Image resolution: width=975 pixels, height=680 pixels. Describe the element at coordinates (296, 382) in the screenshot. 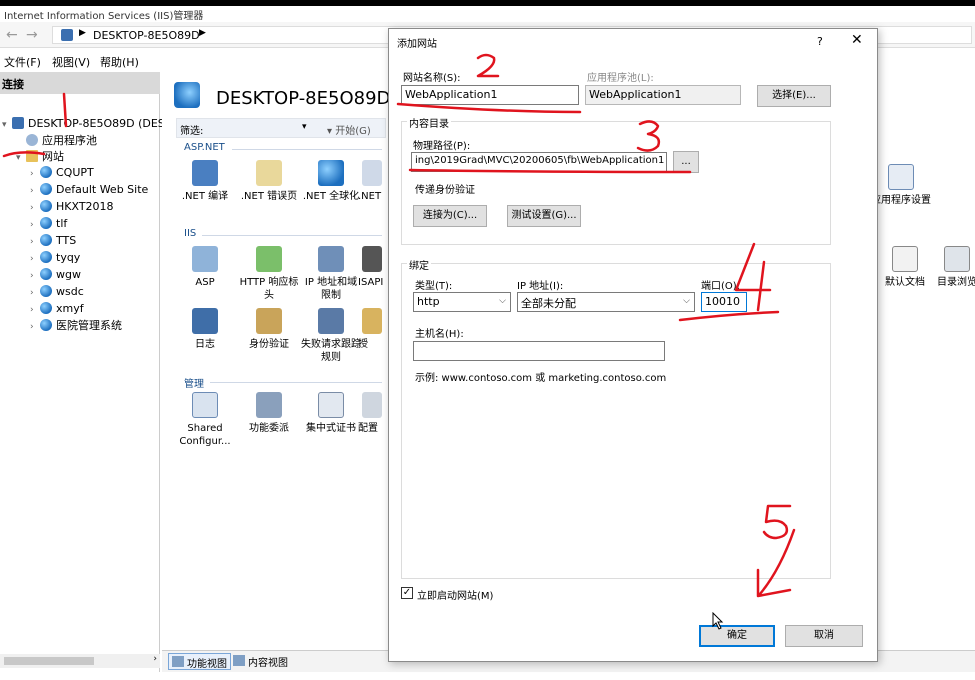

I see `section-divider` at that location.